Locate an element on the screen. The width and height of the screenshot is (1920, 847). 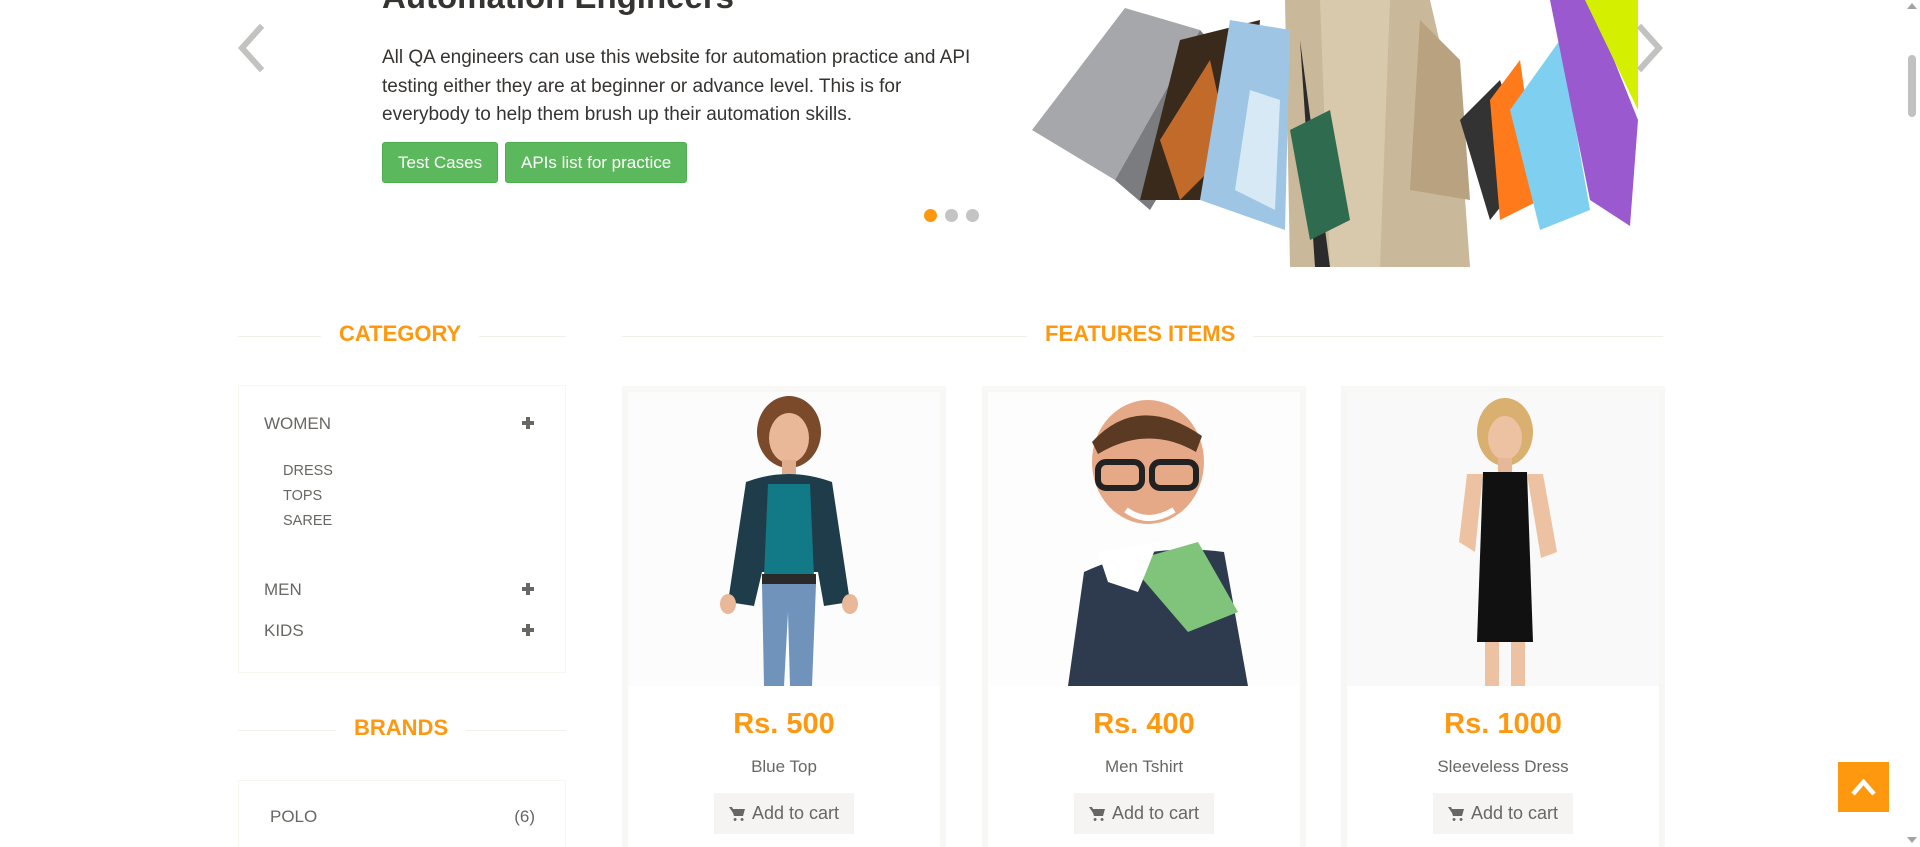
product-card: Rs. 400 Men Tshirt Add to cart is located at coordinates (1144, 616).